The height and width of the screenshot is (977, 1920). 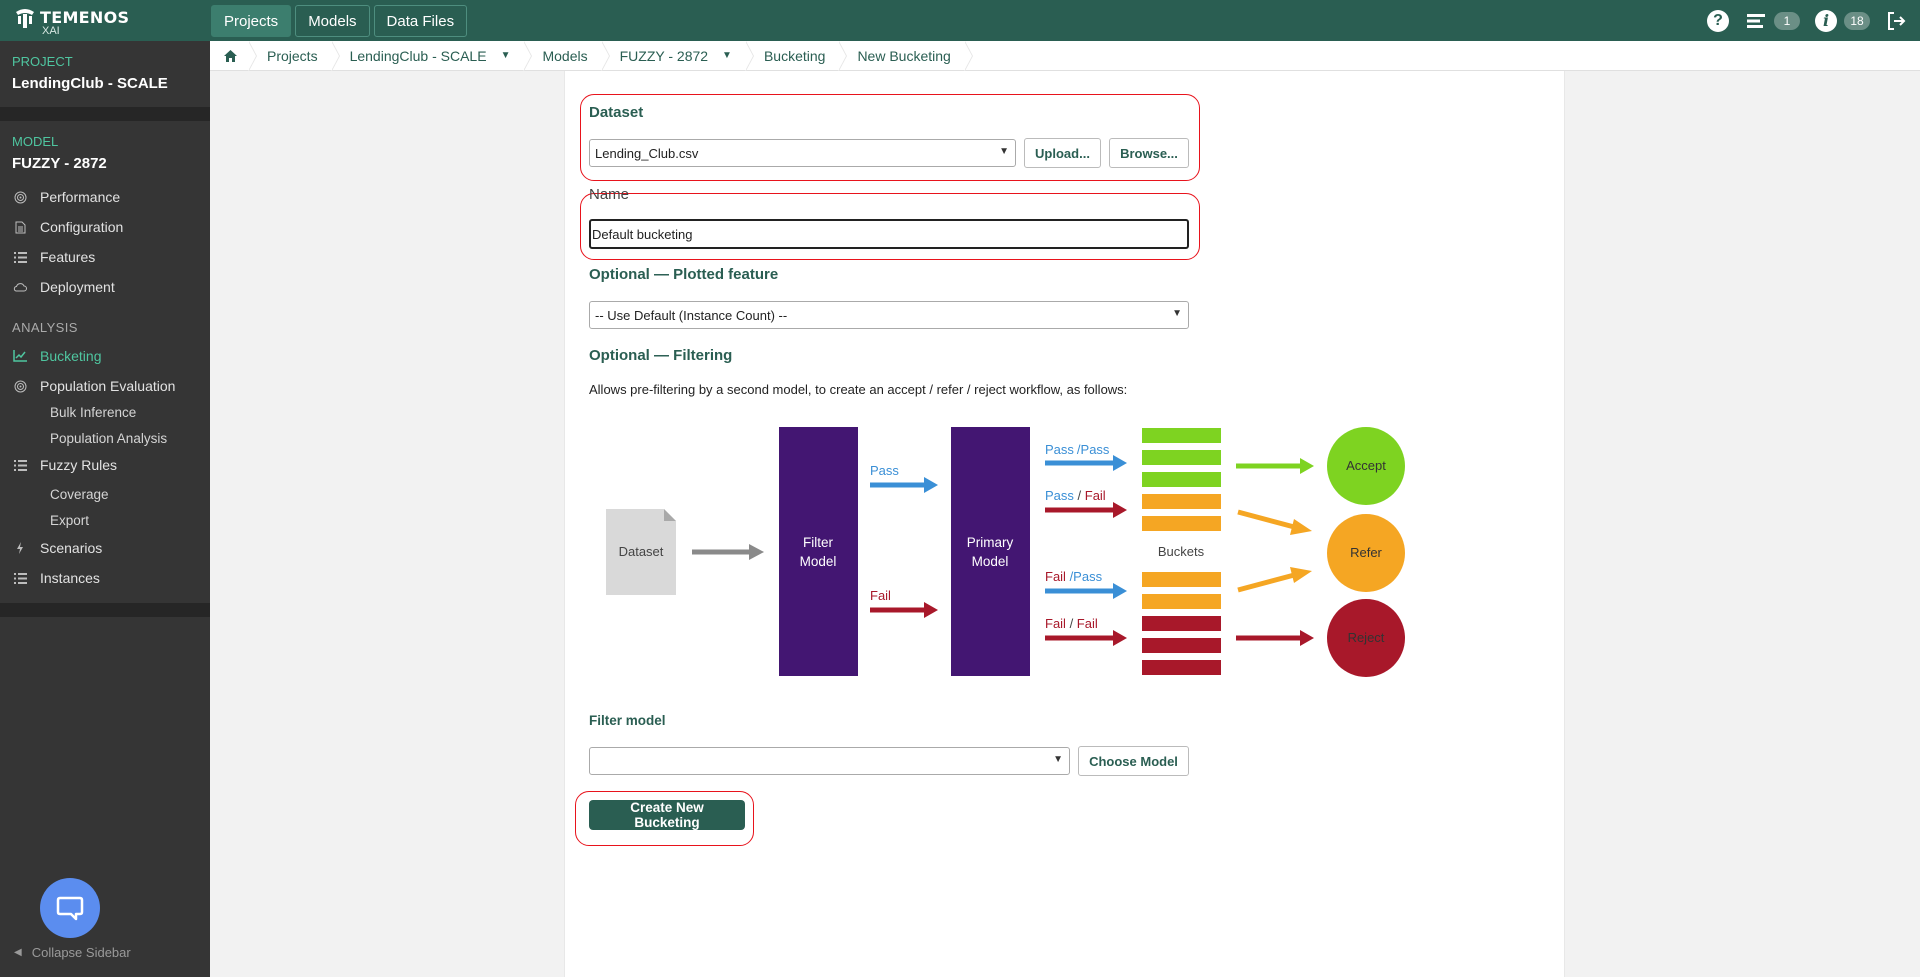 What do you see at coordinates (1806, 20) in the screenshot?
I see `top-right-tools: ? 1 i 18` at bounding box center [1806, 20].